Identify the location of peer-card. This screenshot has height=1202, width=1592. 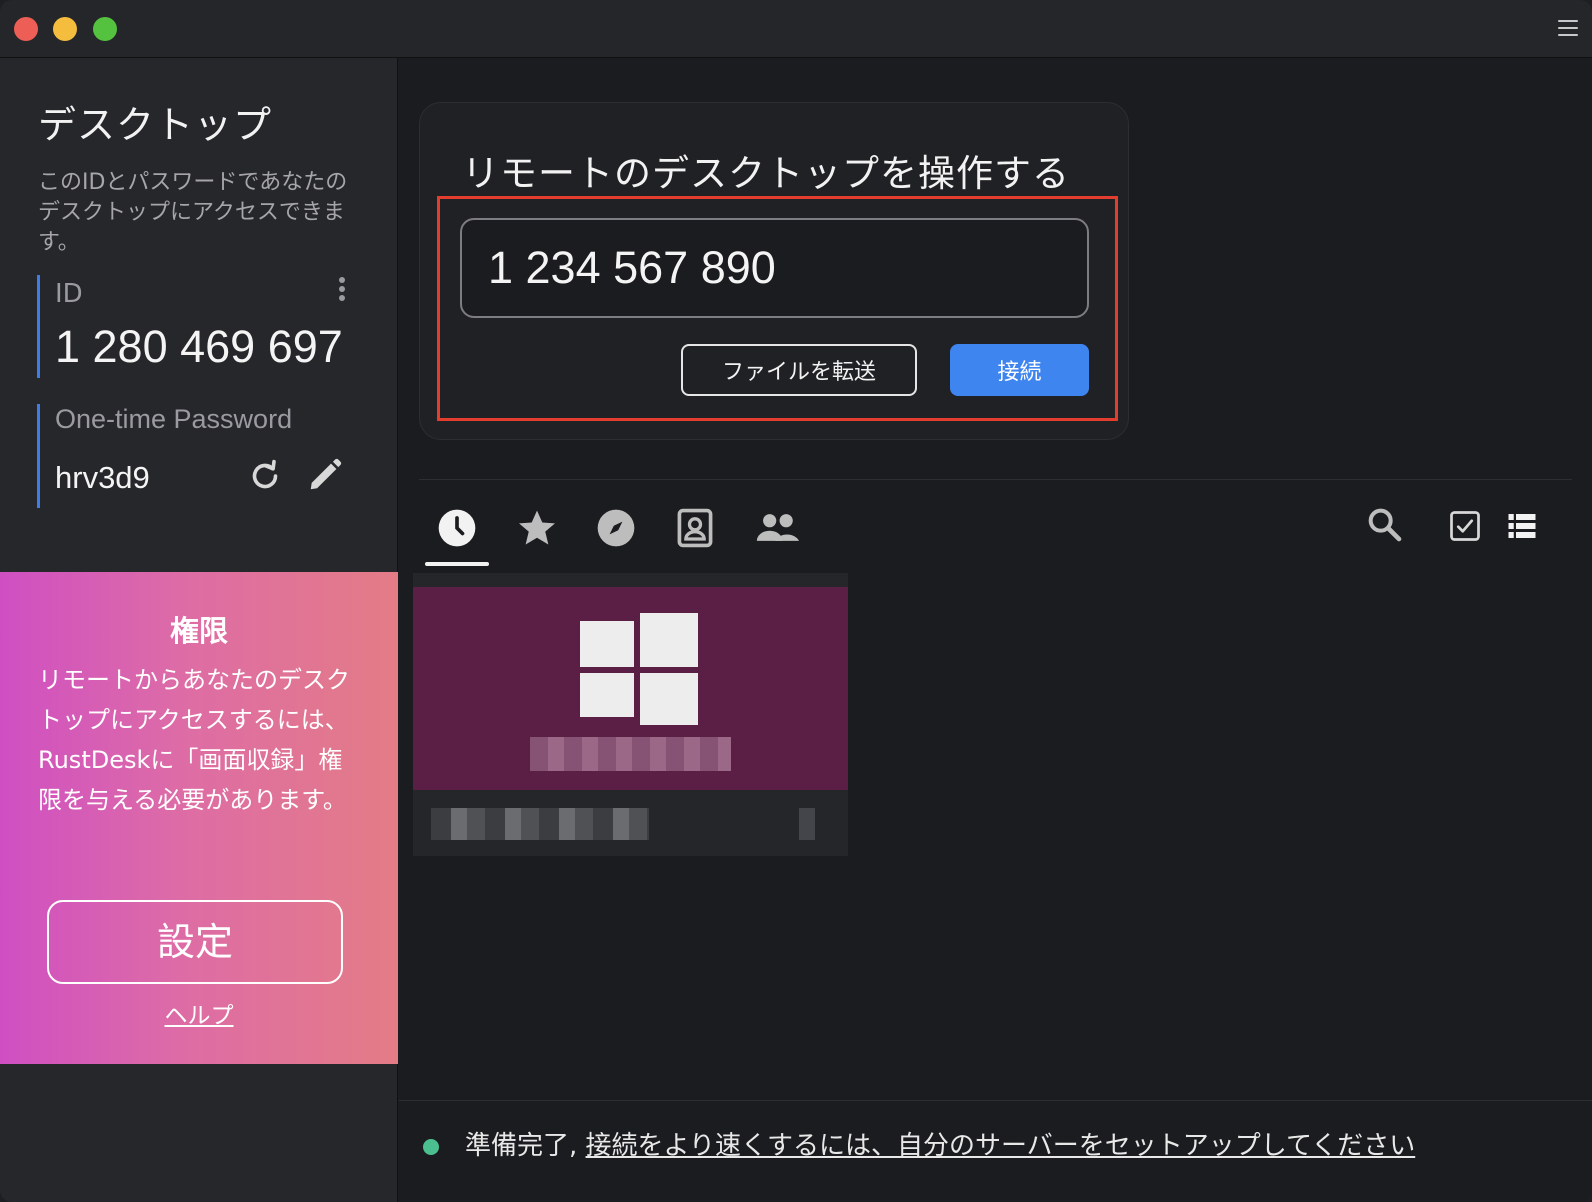
(630, 714).